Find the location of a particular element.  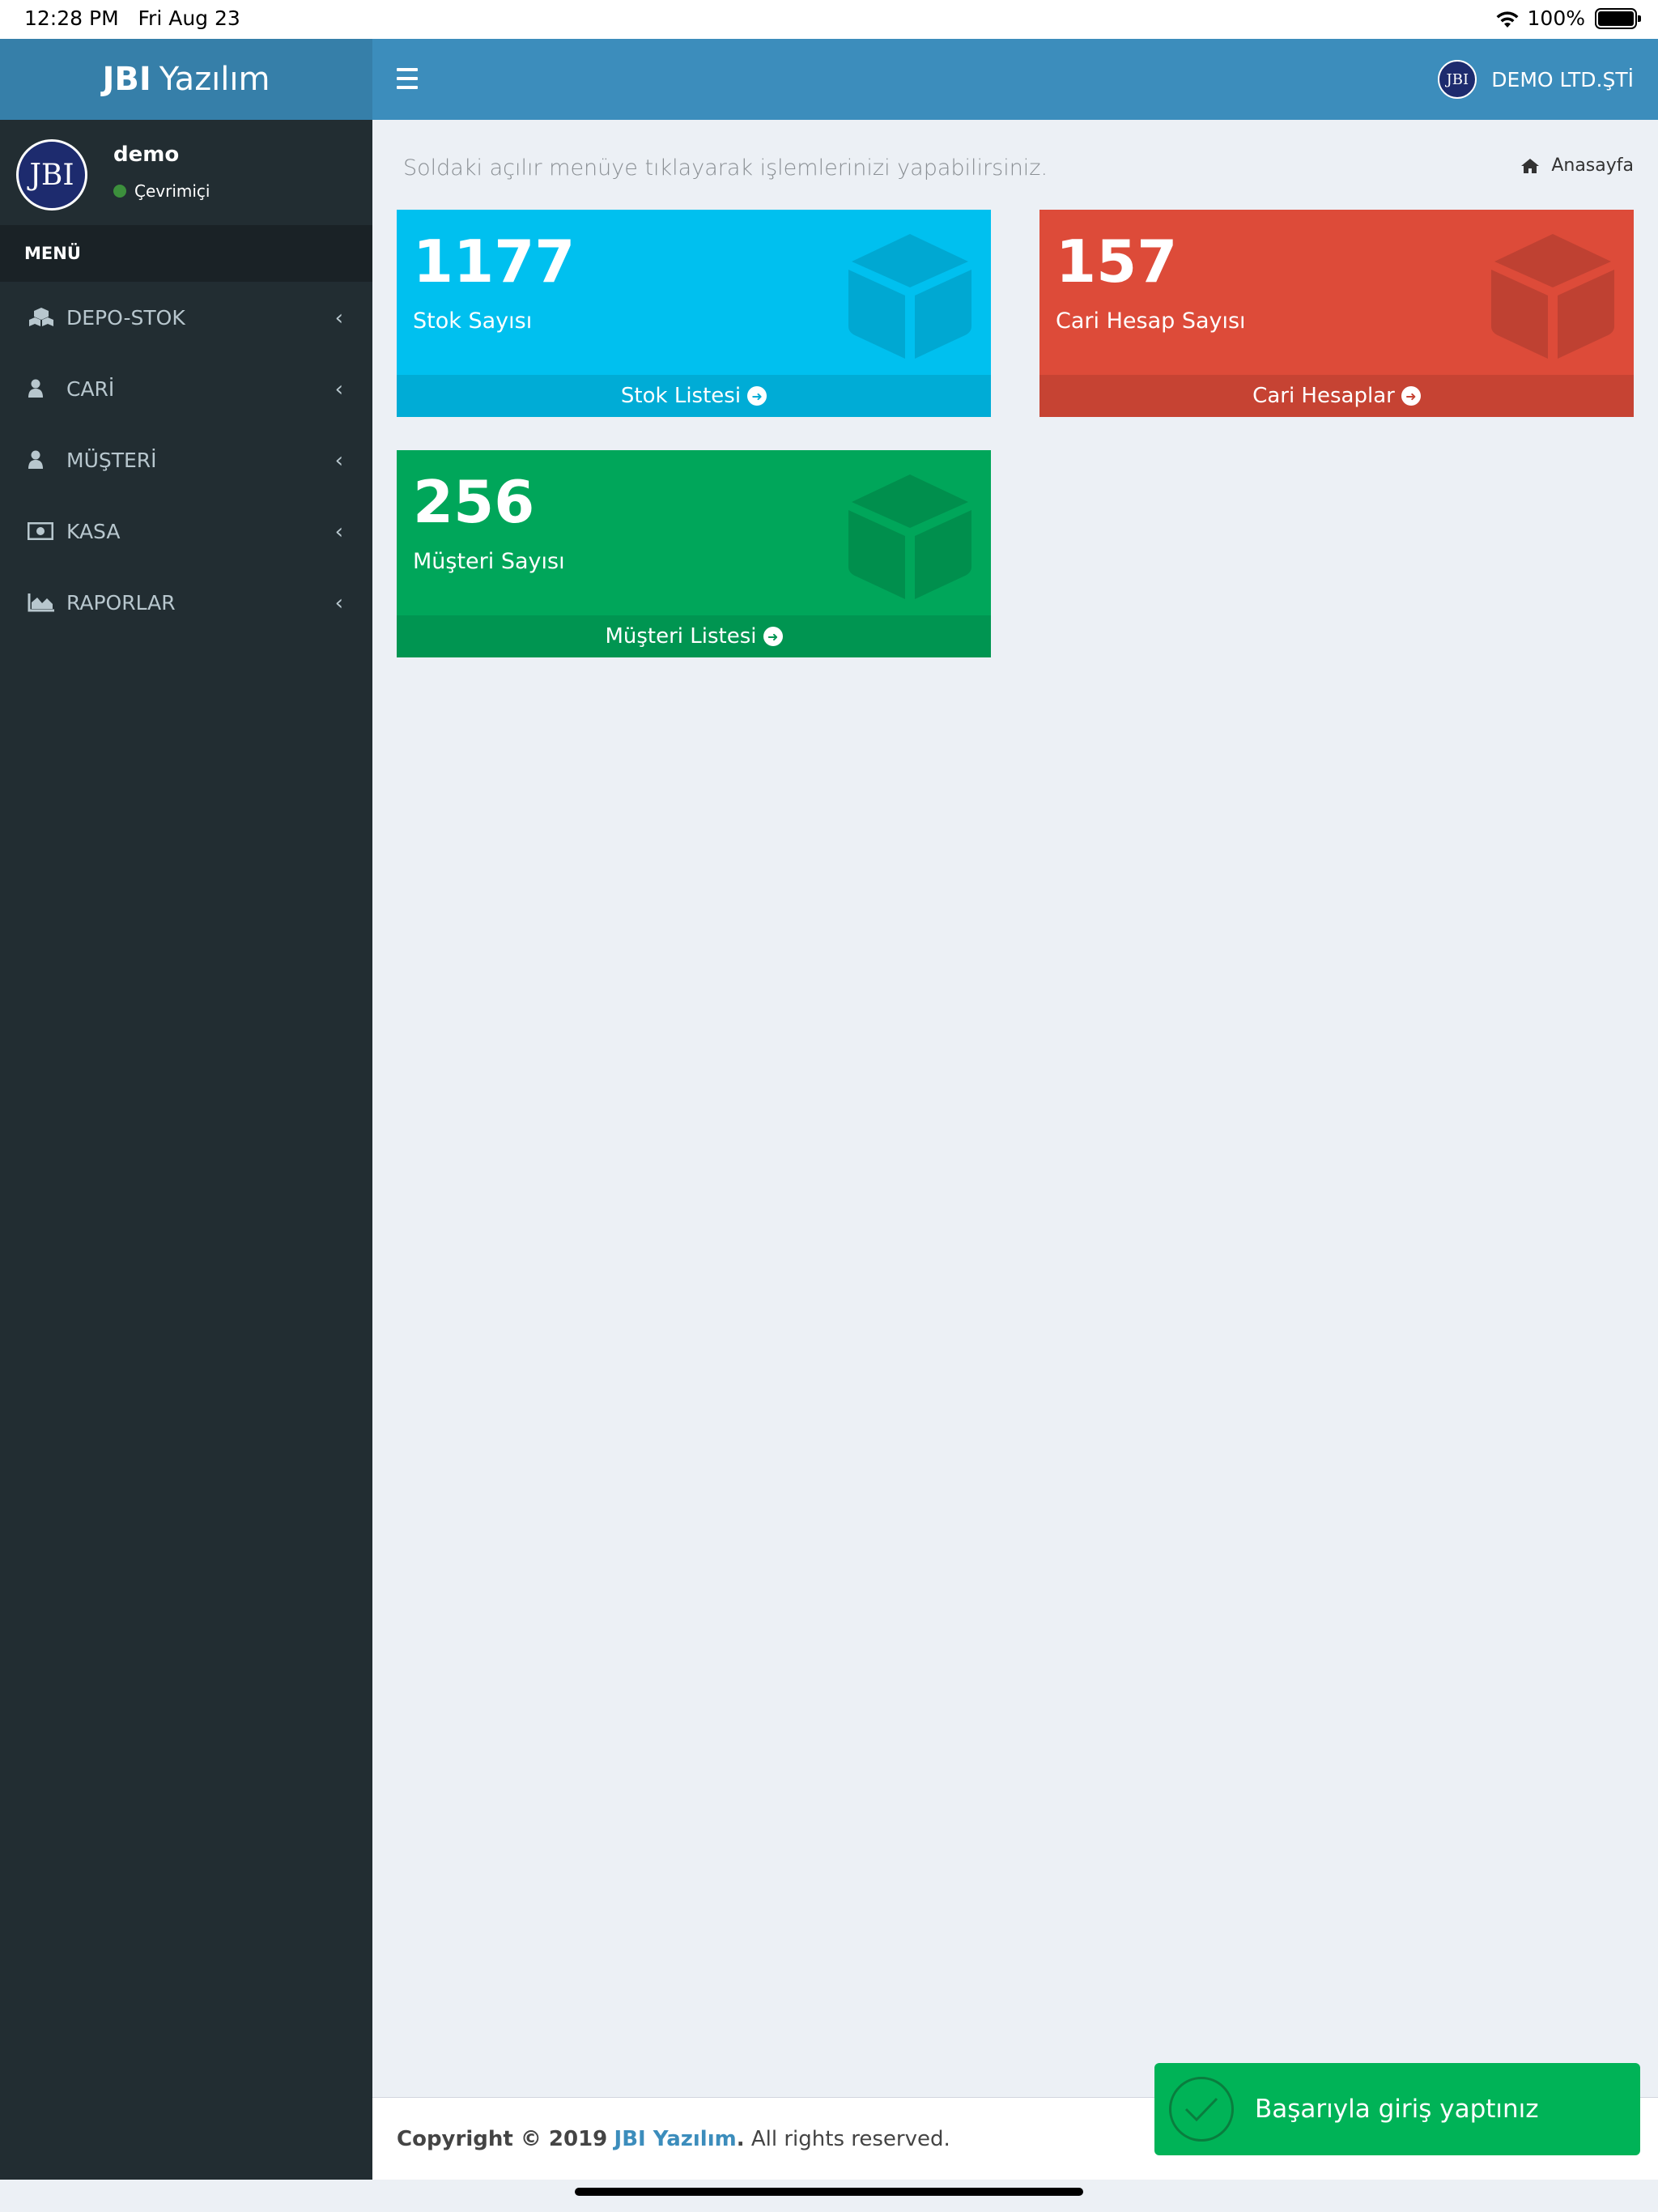

breadcrumb-home: Anasayfa is located at coordinates (1592, 165).